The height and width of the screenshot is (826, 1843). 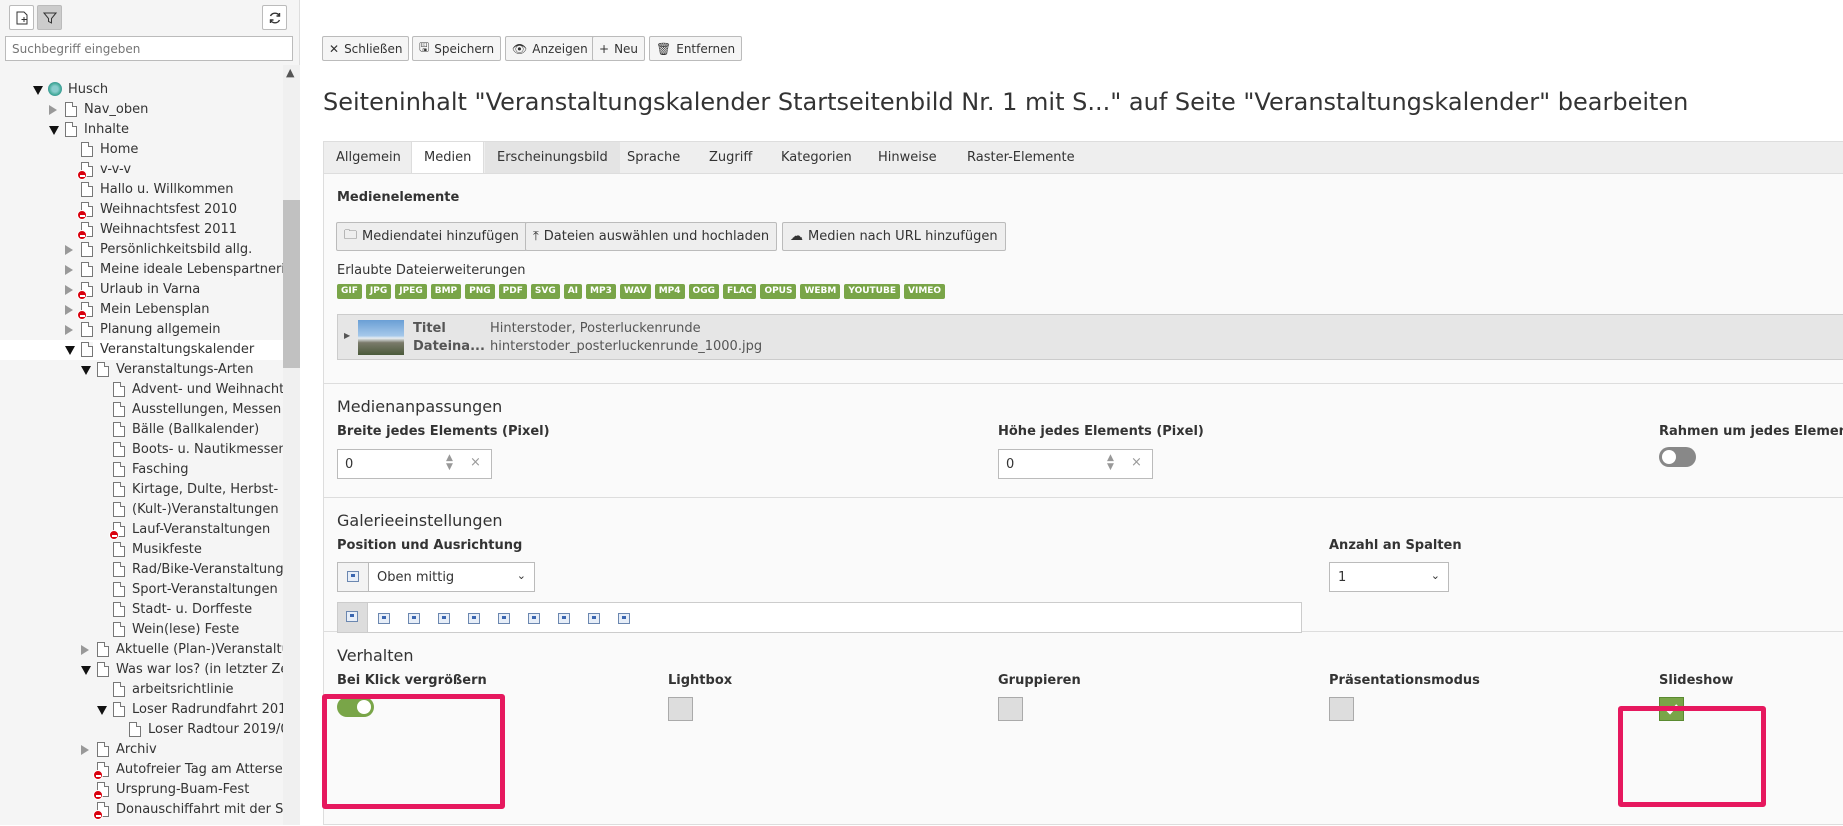 I want to click on tree-item: Sport-Veranstaltungen, so click(x=141, y=590).